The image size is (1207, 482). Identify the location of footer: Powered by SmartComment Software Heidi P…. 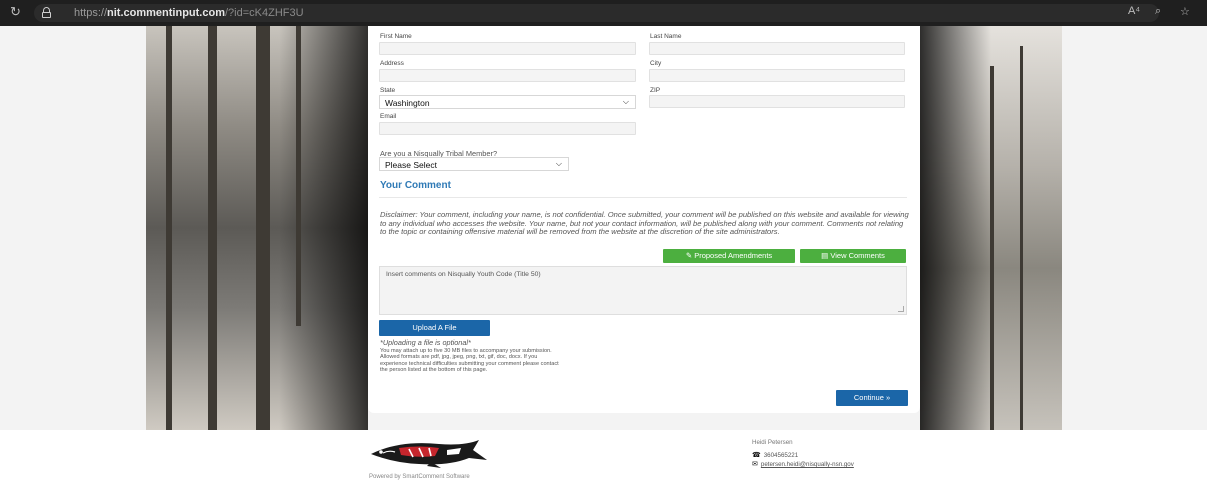
(603, 456).